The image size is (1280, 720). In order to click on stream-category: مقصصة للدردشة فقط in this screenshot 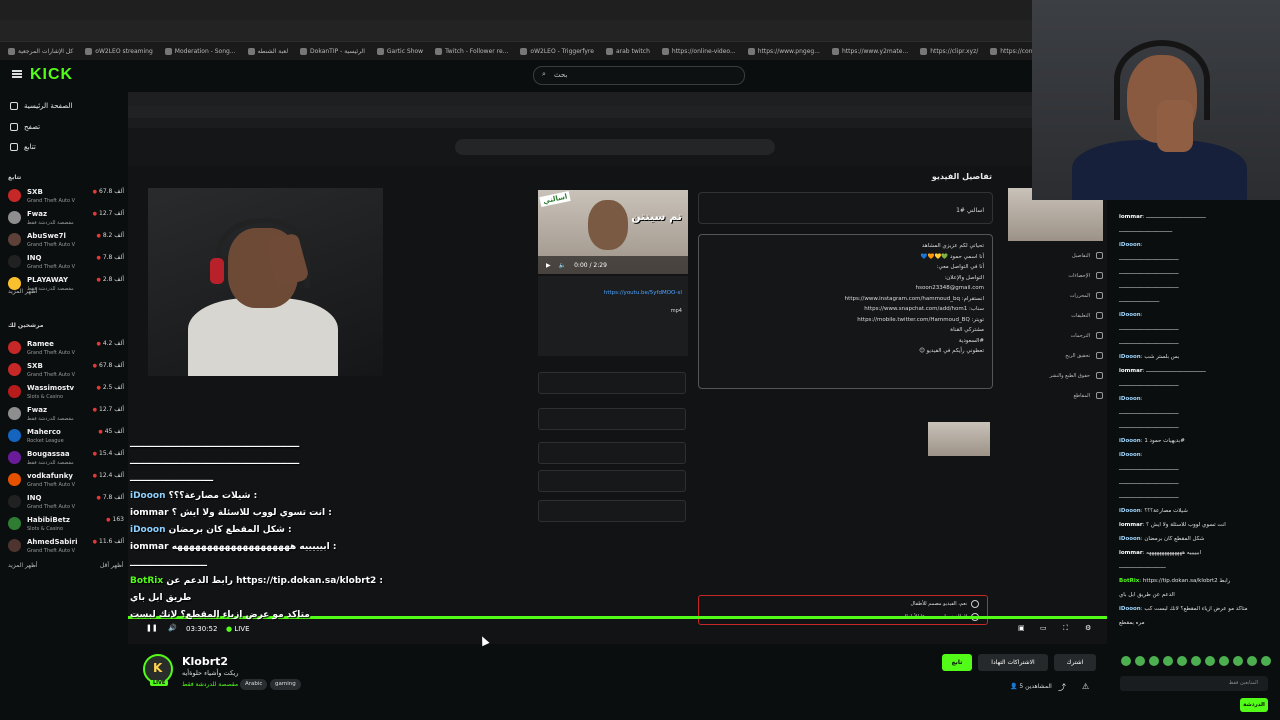, I will do `click(210, 684)`.